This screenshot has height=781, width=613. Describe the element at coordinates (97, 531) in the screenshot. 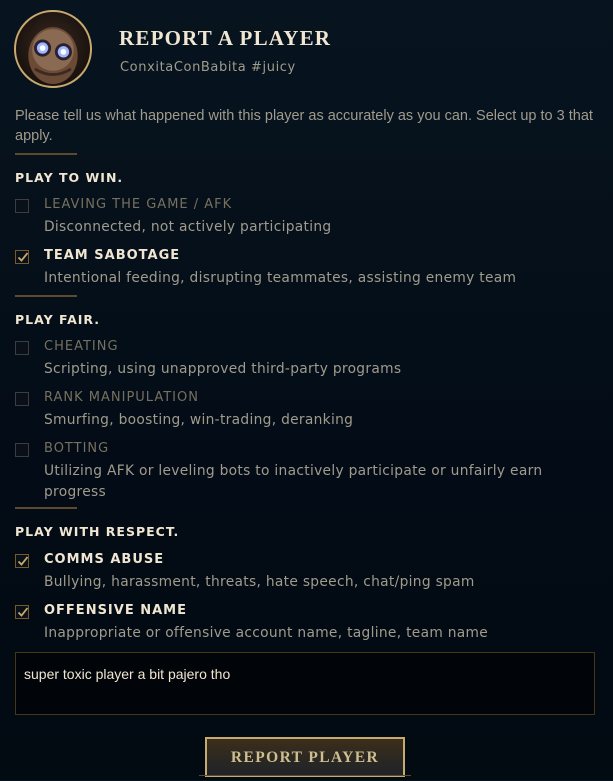

I see `section-title-play-with-respect: PLAY WITH RESPECT.` at that location.